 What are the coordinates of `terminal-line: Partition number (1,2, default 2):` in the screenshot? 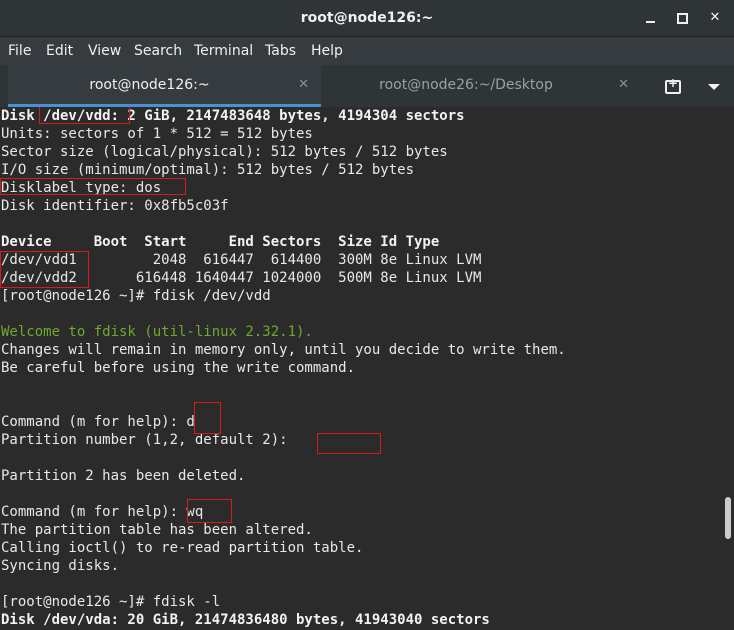 It's located at (149, 440).